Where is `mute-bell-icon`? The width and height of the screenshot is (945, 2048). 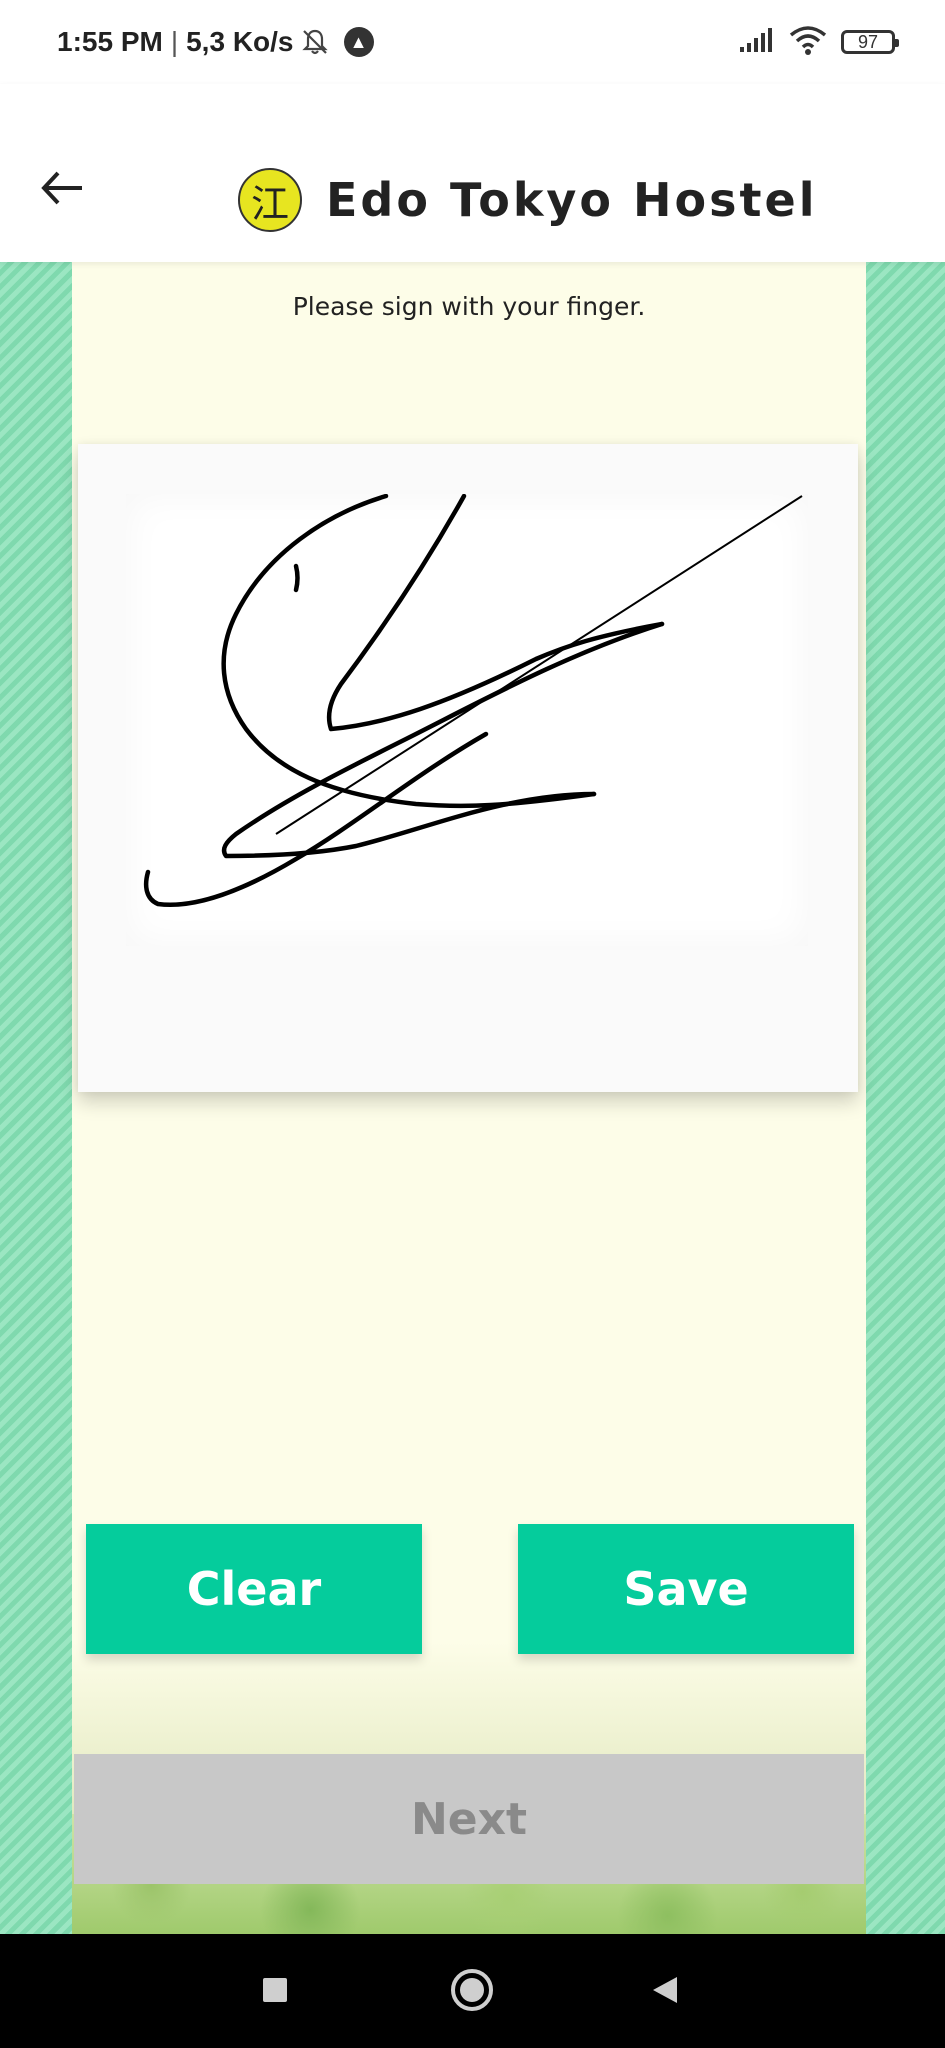
mute-bell-icon is located at coordinates (315, 42).